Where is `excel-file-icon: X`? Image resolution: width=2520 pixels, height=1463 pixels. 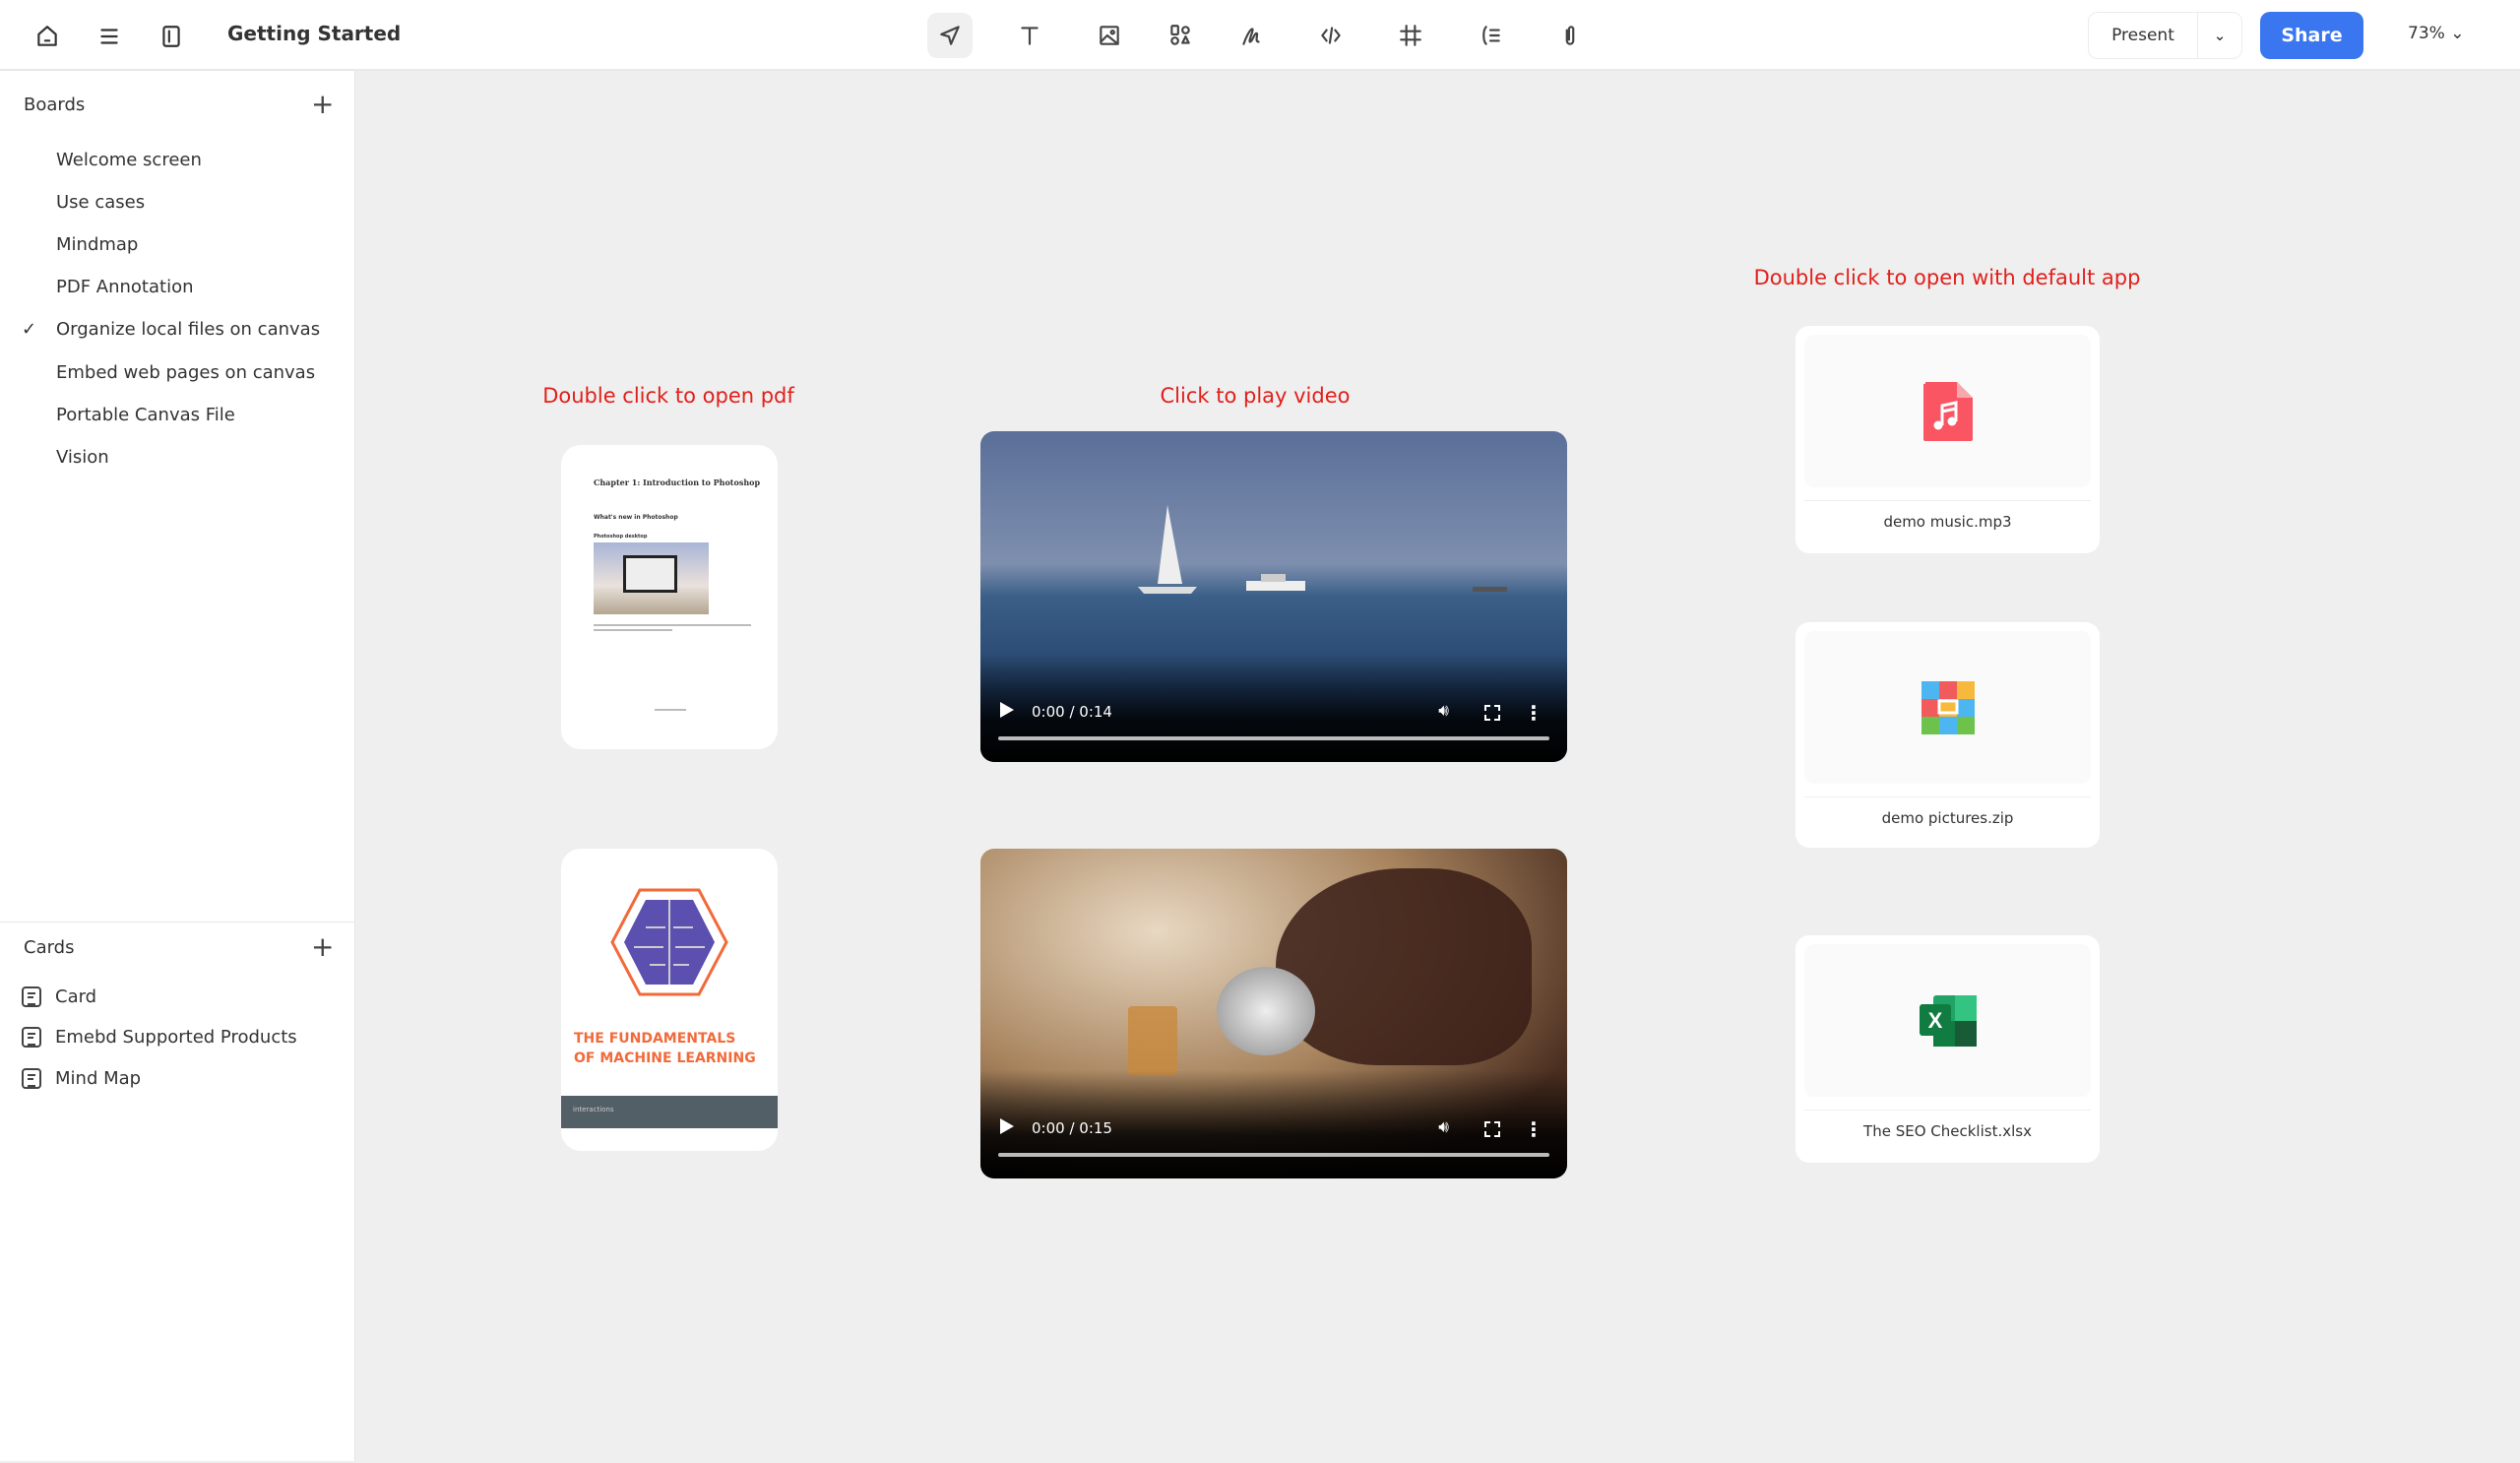
excel-file-icon: X is located at coordinates (1948, 1021).